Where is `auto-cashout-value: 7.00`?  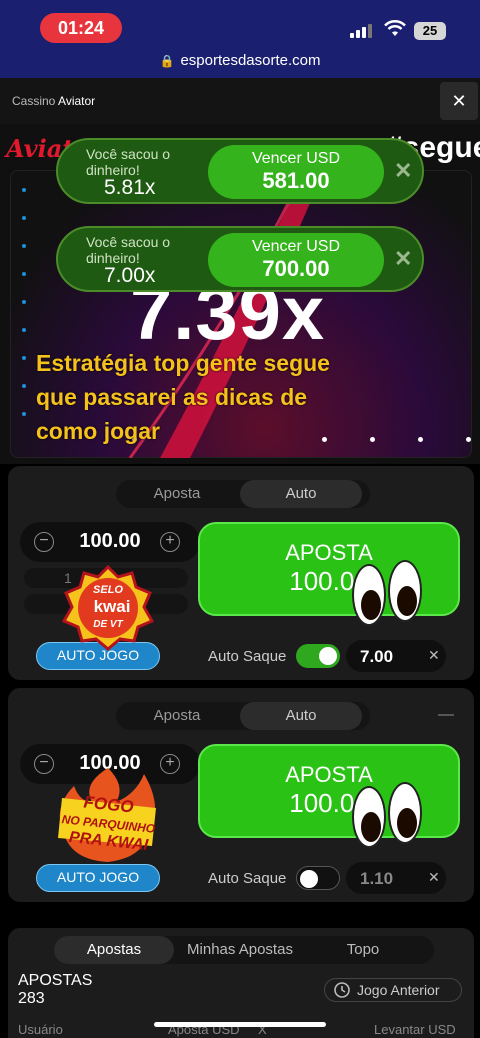
auto-cashout-value: 7.00 is located at coordinates (377, 656).